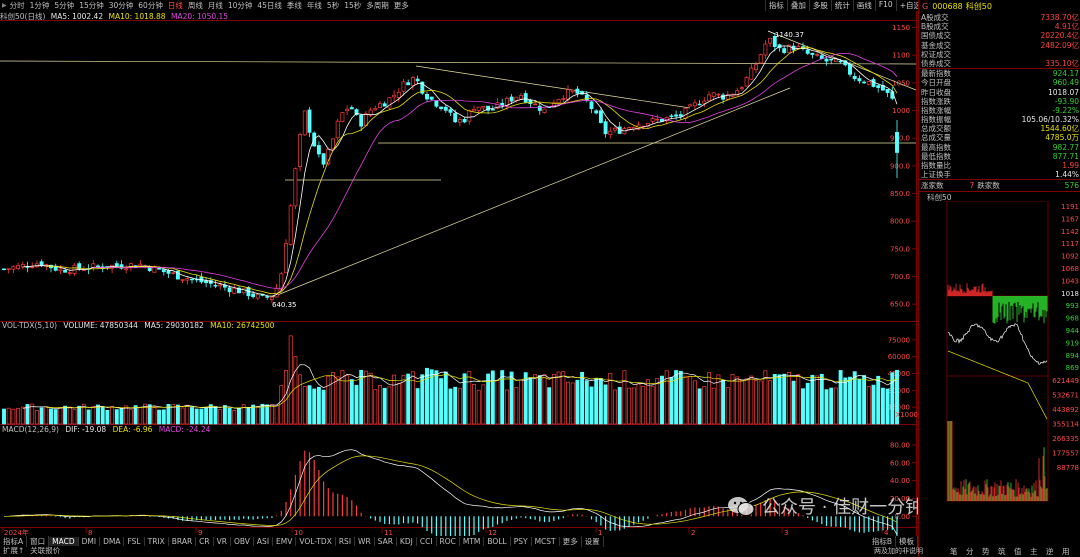  I want to click on indicator-tab: ASI, so click(264, 541).